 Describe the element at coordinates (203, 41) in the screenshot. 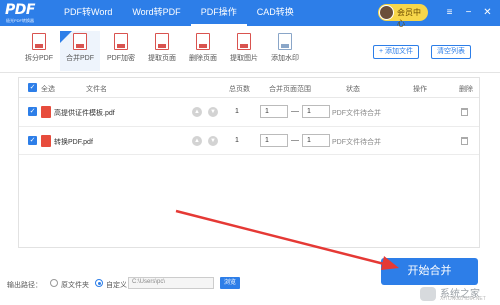

I see `delete-page-icon` at that location.